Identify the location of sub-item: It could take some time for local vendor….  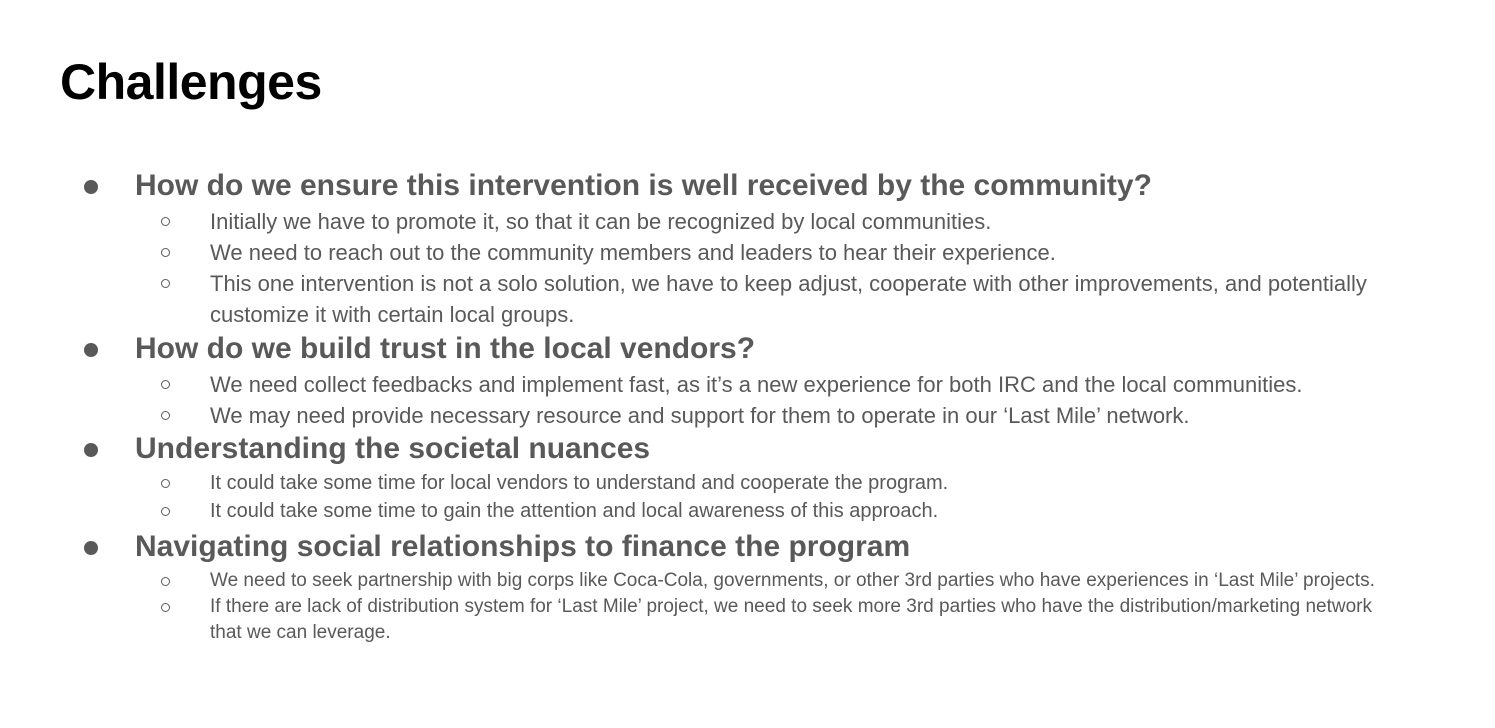
(765, 483).